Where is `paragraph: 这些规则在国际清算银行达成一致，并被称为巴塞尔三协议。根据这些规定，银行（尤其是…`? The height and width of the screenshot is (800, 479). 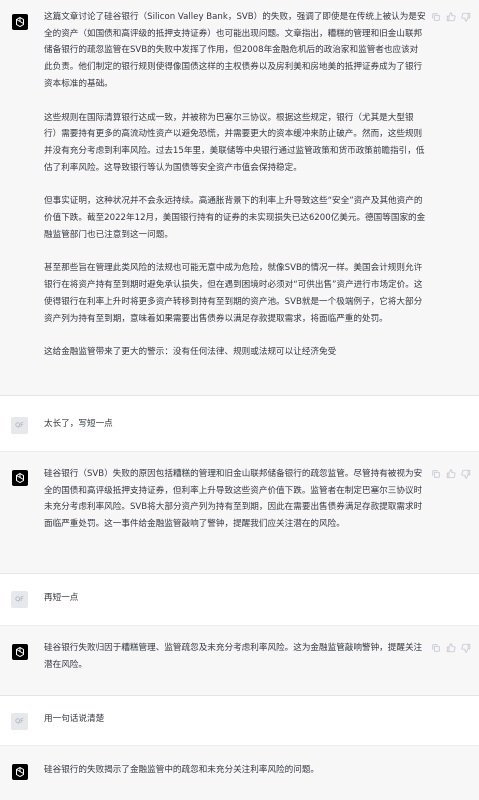
paragraph: 这些规则在国际清算银行达成一致，并被称为巴塞尔三协议。根据这些规定，银行（尤其是… is located at coordinates (234, 142).